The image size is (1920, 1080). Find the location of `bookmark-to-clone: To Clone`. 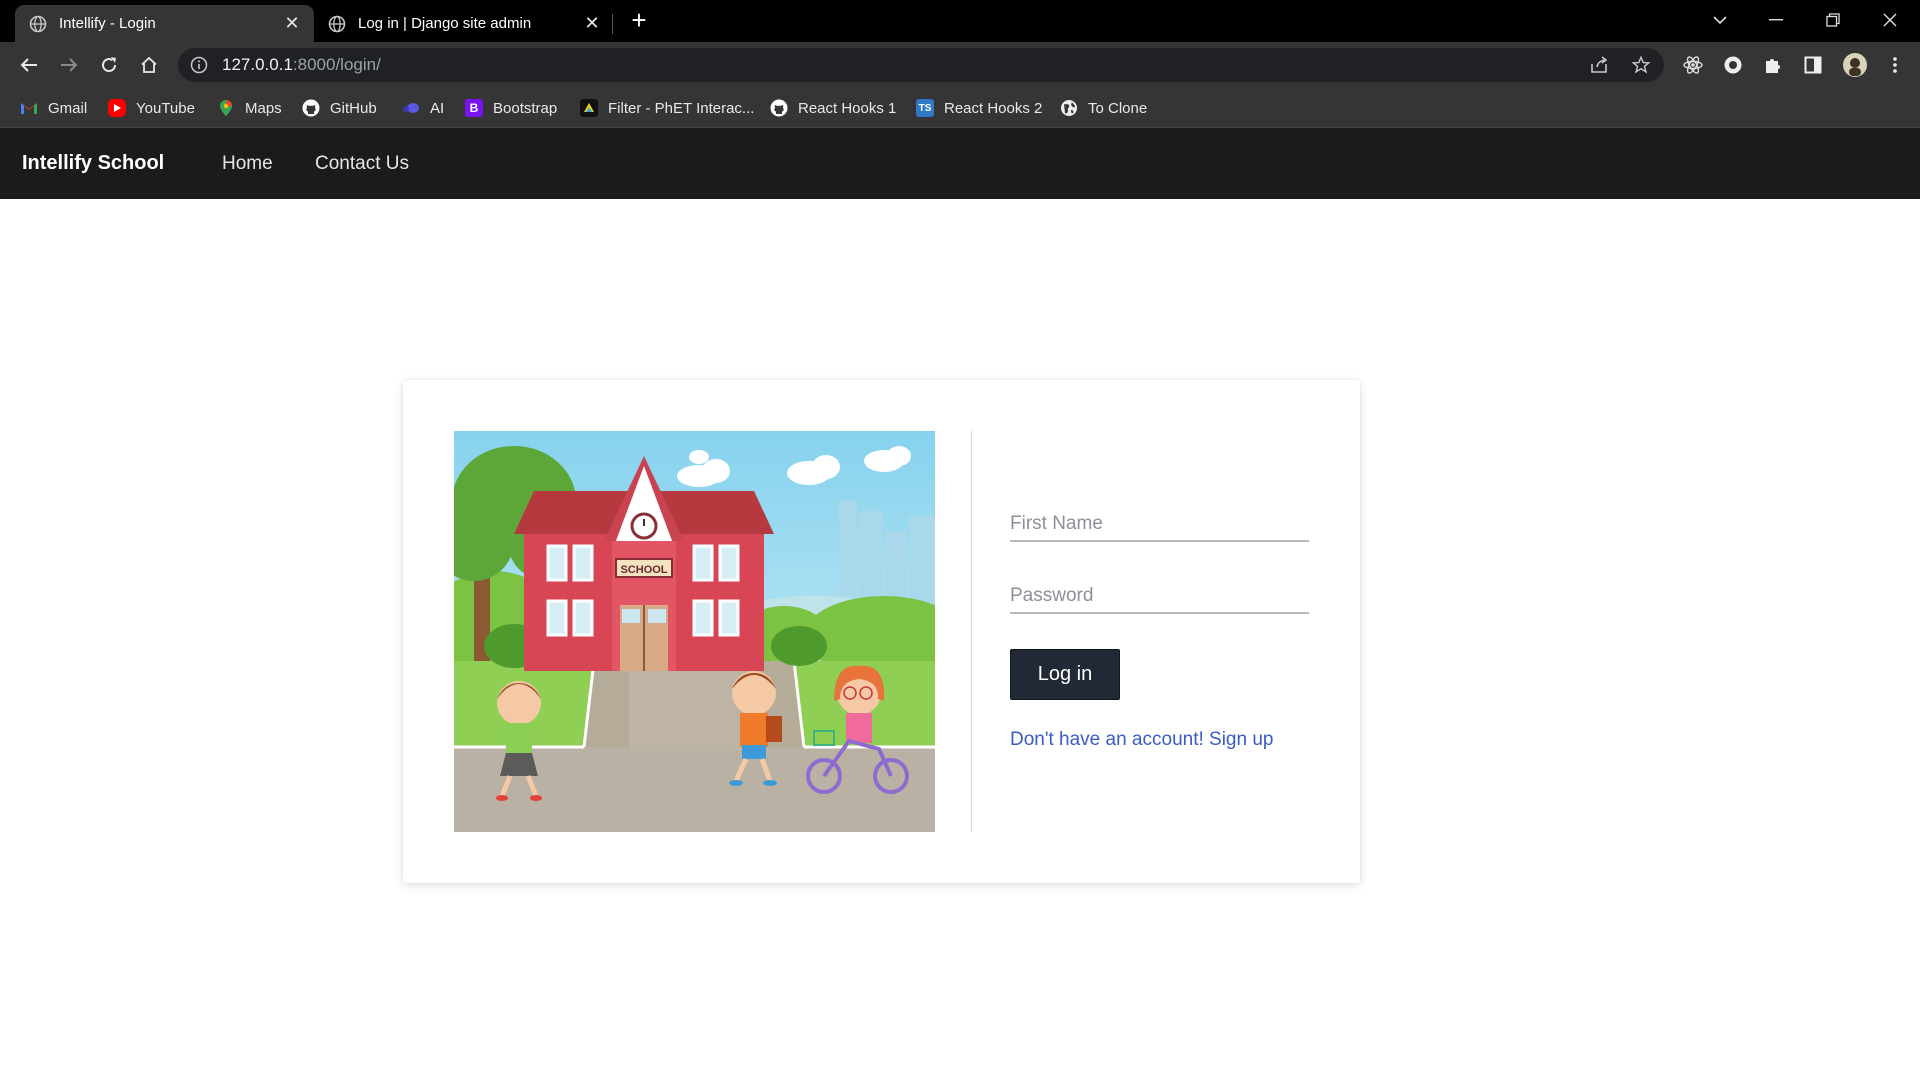

bookmark-to-clone: To Clone is located at coordinates (1103, 108).